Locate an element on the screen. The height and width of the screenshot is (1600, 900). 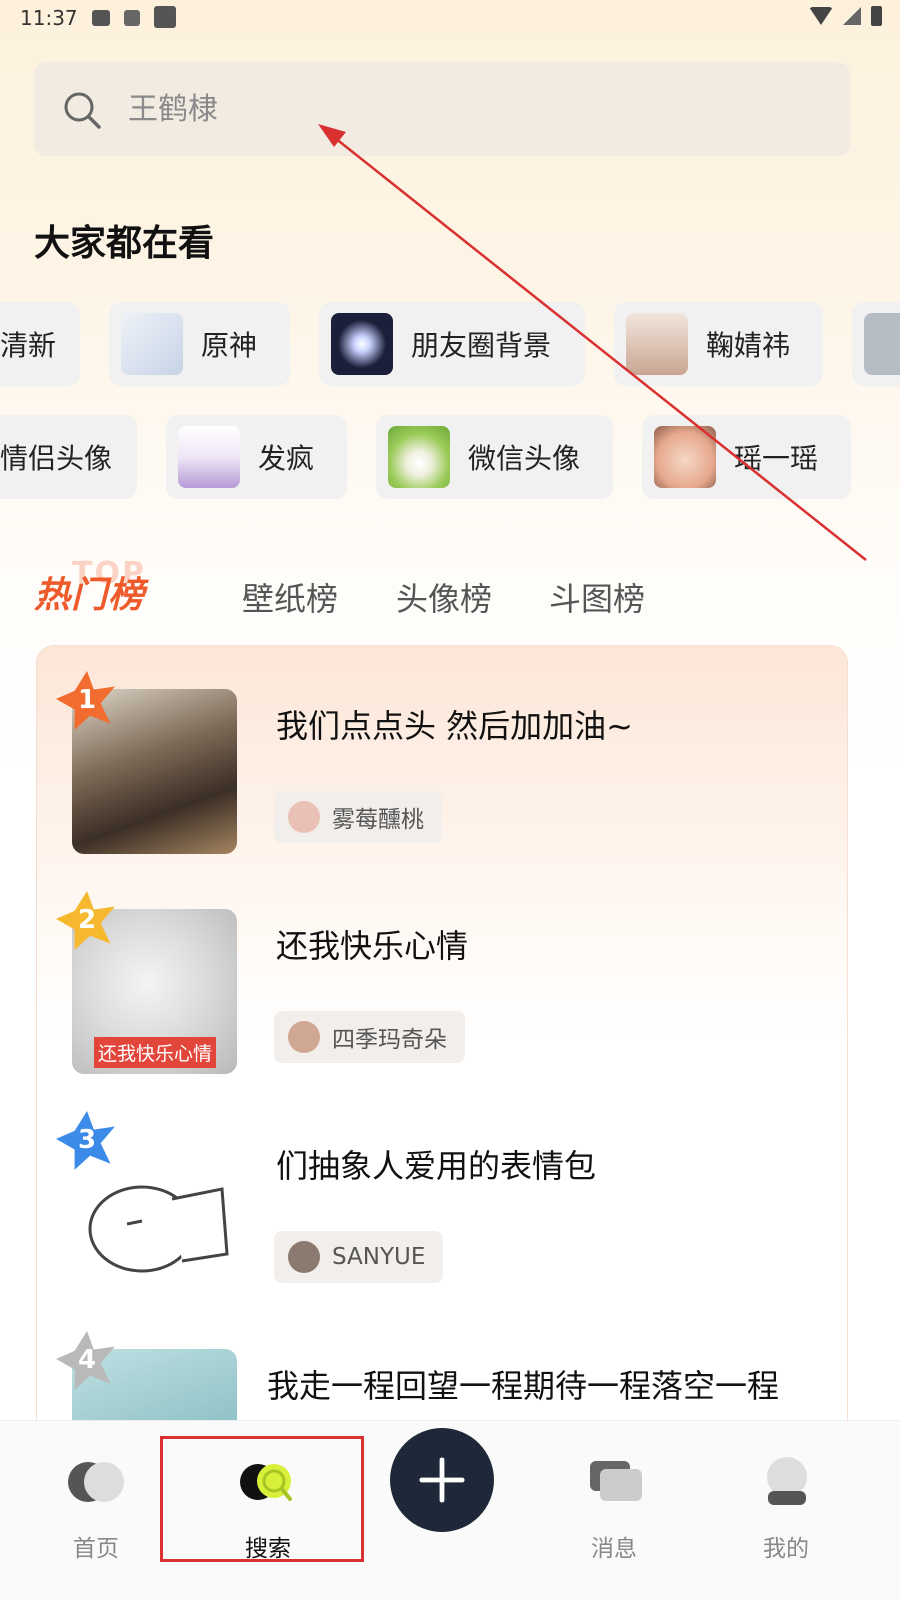
text-notification-icon is located at coordinates (132, 18).